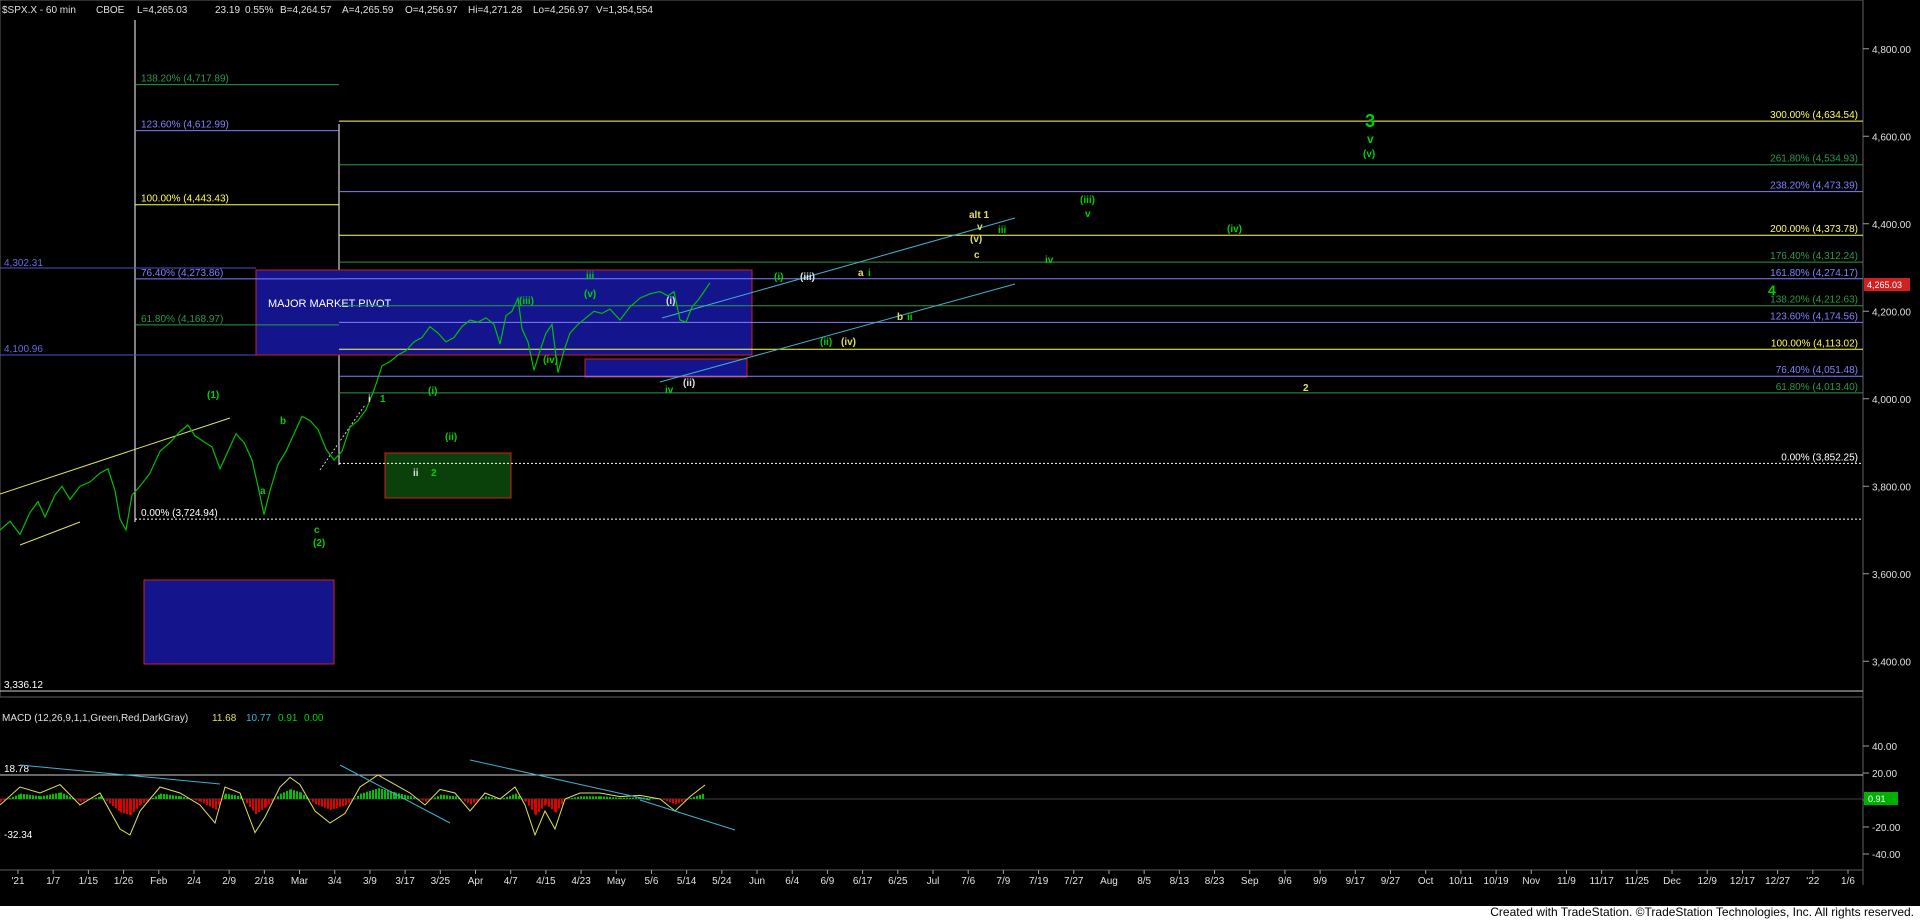 Image resolution: width=1920 pixels, height=920 pixels. Describe the element at coordinates (448, 475) in the screenshot. I see `support-box-green` at that location.